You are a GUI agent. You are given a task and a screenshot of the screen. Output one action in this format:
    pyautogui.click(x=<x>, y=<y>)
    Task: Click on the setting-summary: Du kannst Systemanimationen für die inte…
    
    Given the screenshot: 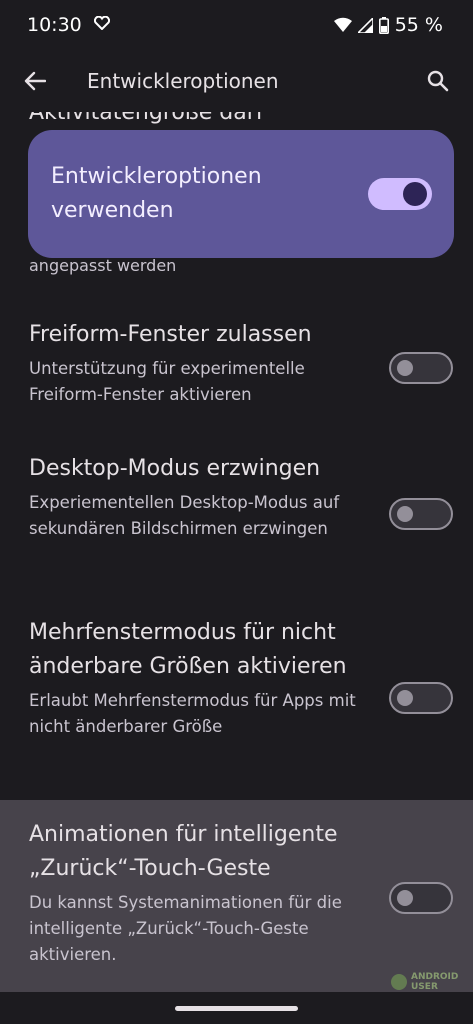 What is the action you would take?
    pyautogui.click(x=185, y=928)
    